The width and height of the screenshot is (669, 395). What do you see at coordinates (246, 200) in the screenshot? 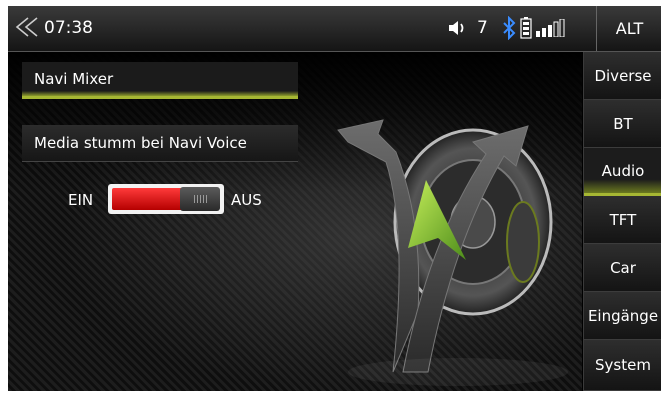
I see `toggle-off-label: AUS` at bounding box center [246, 200].